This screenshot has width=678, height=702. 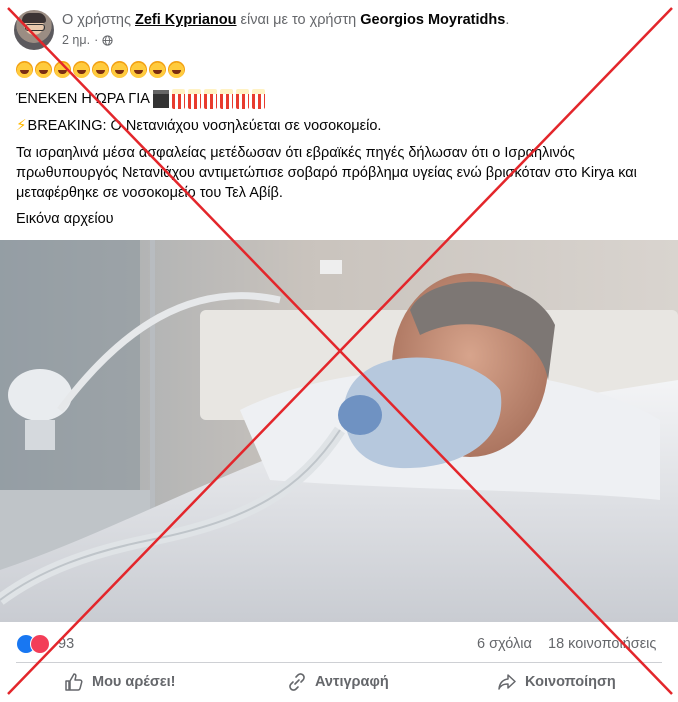 I want to click on thumbs-up-icon, so click(x=74, y=682).